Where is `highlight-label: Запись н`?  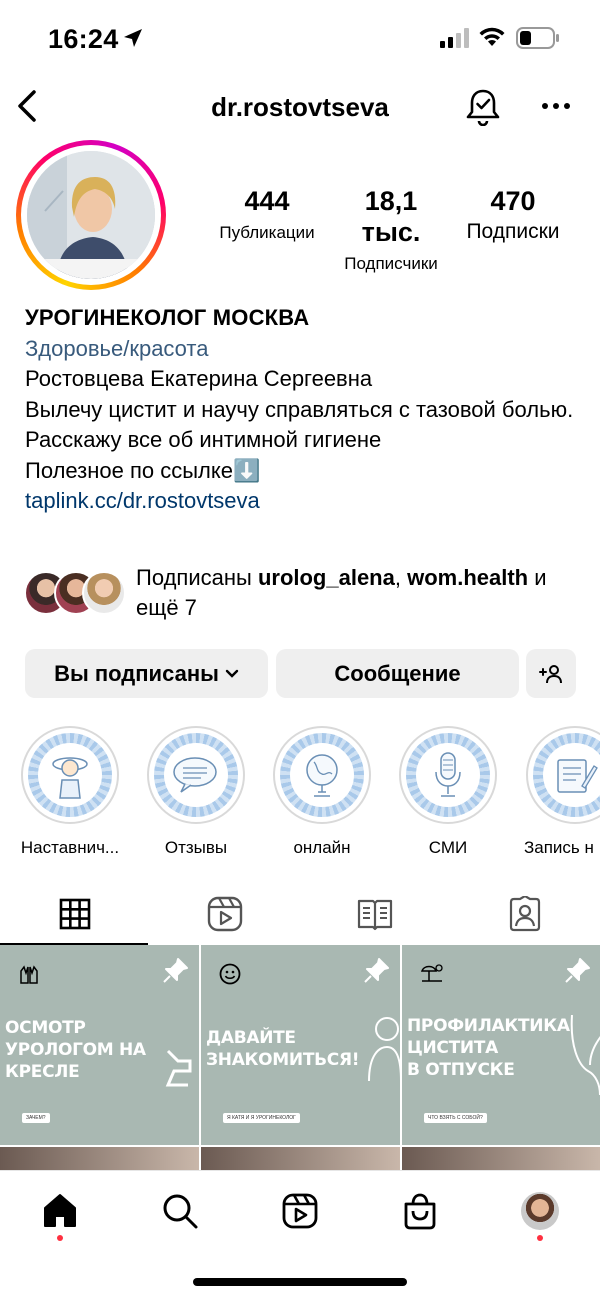
highlight-label: Запись н is located at coordinates (559, 847).